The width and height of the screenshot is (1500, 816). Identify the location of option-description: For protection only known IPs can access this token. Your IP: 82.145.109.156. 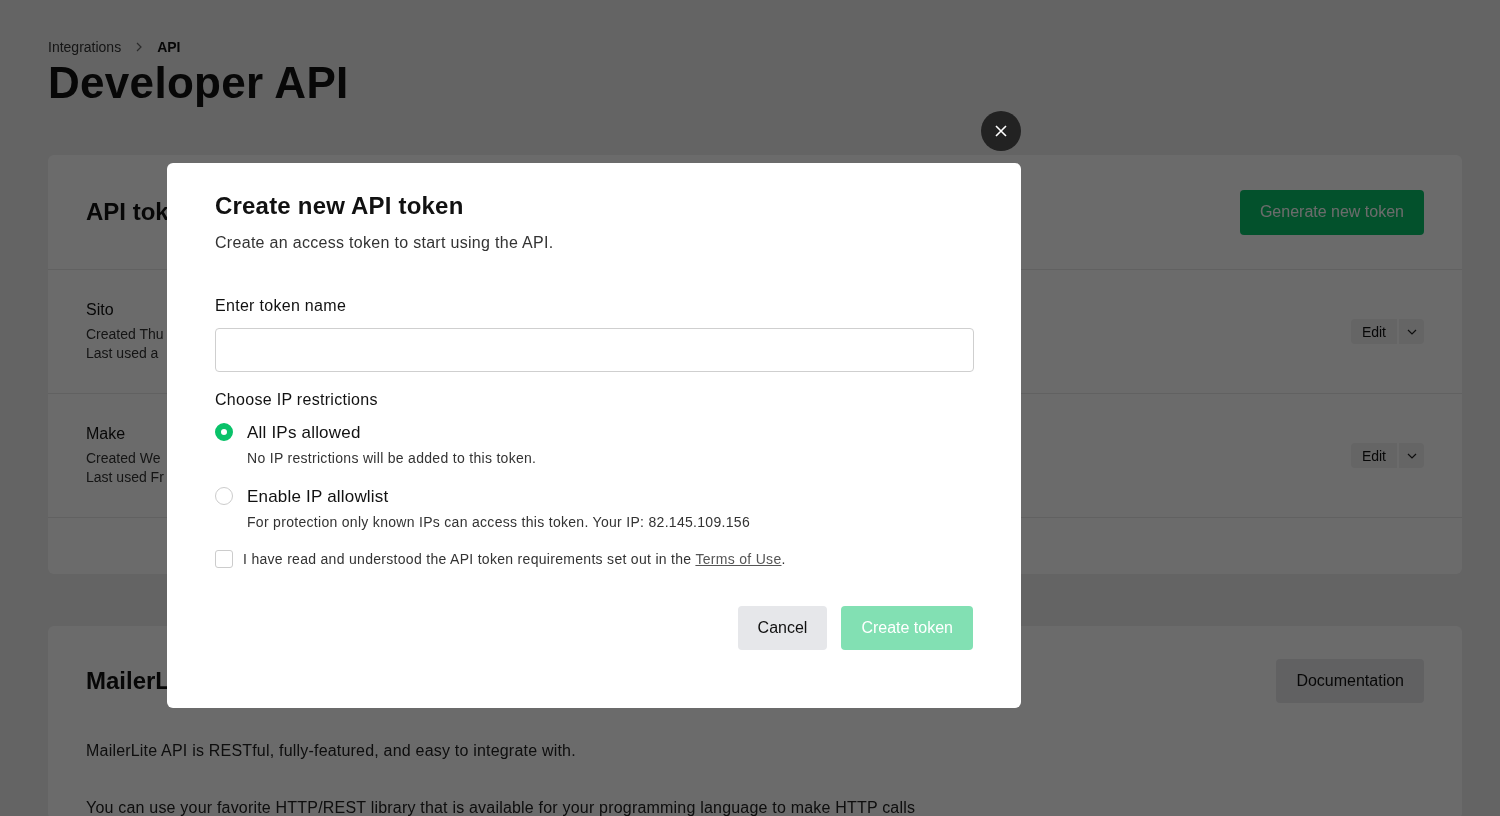
(498, 522).